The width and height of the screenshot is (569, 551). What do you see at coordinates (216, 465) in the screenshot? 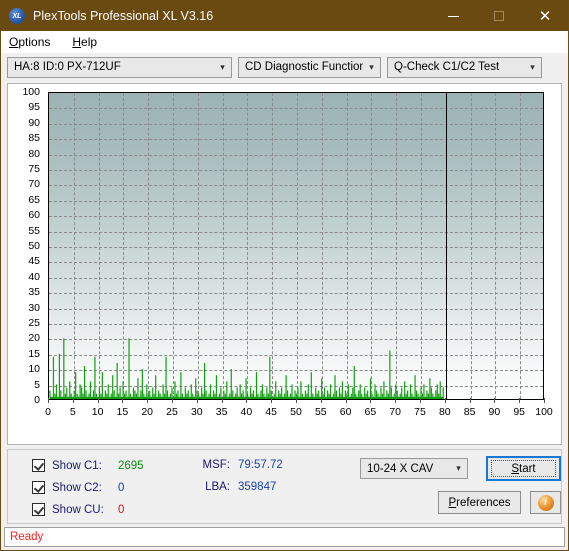
I see `msf-label: MSF:` at bounding box center [216, 465].